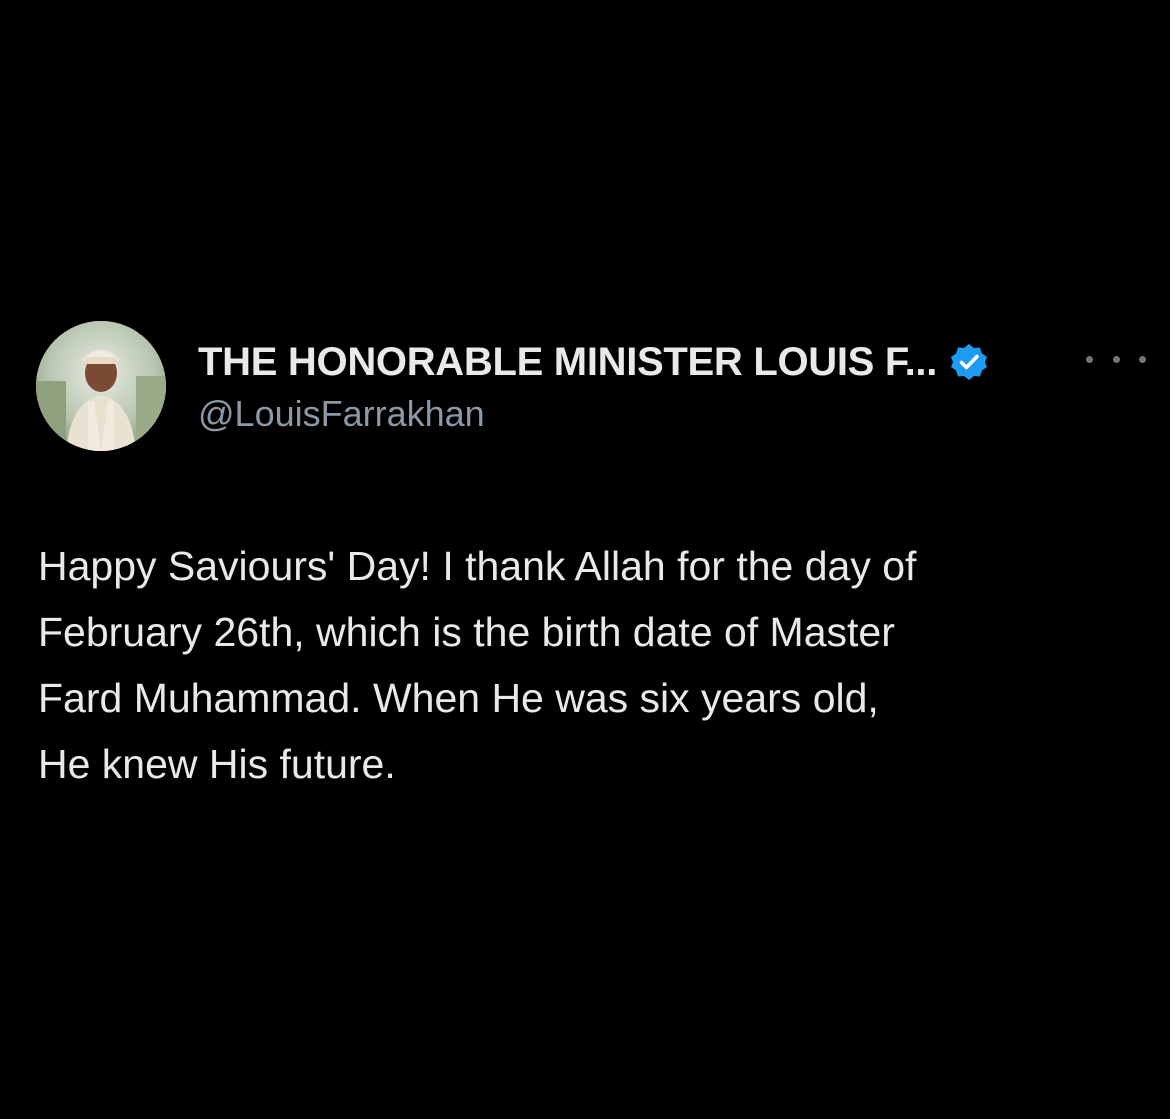 This screenshot has height=1119, width=1170. I want to click on avatar, so click(101, 386).